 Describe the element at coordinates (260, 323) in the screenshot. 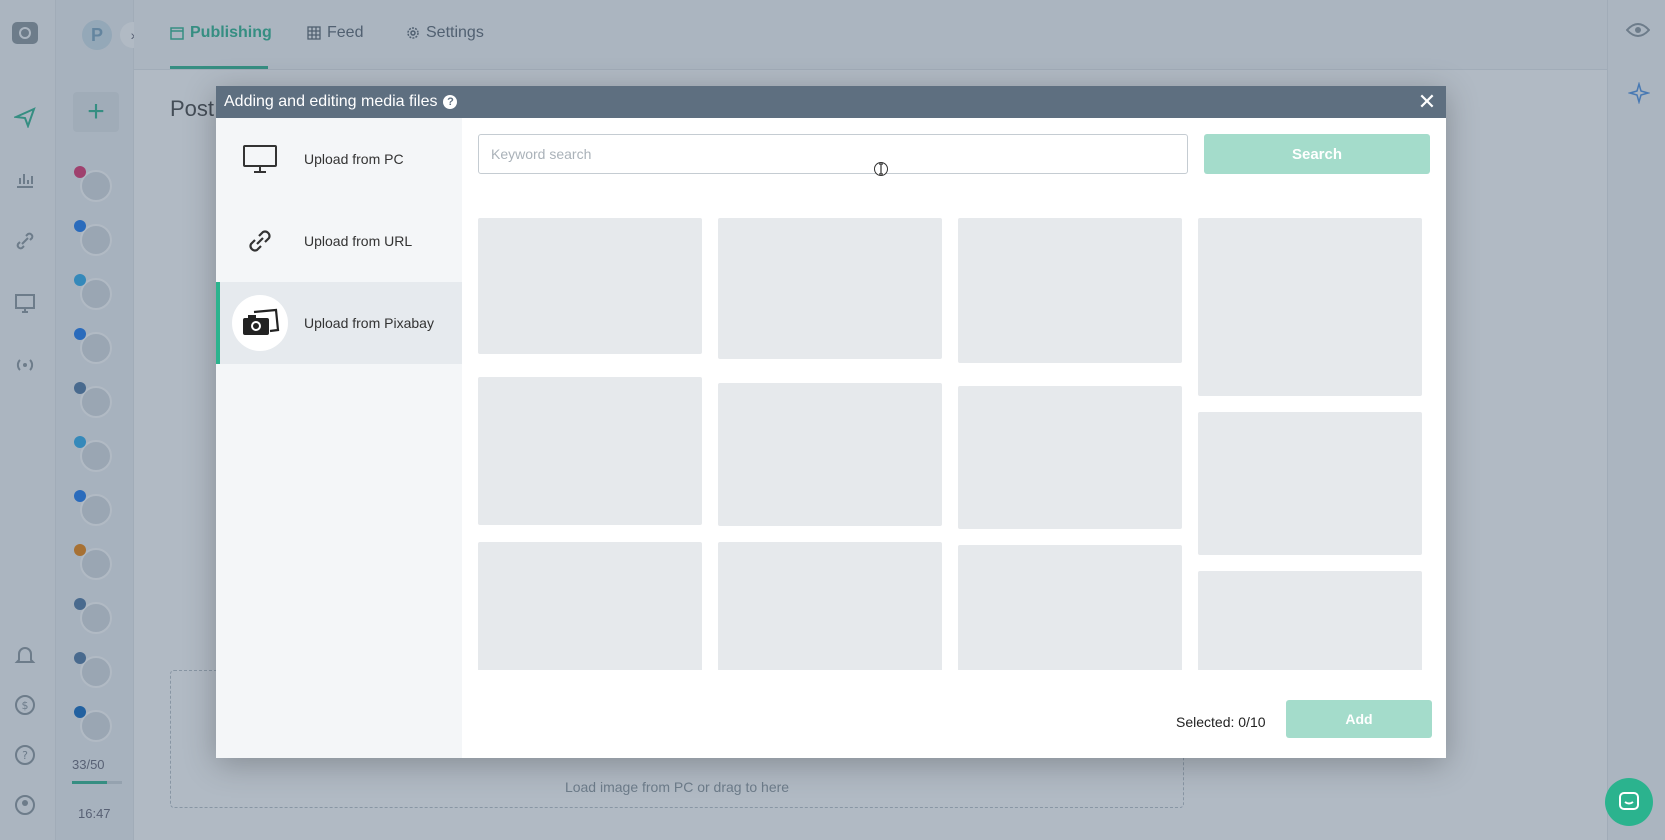

I see `camera-photos-icon` at that location.